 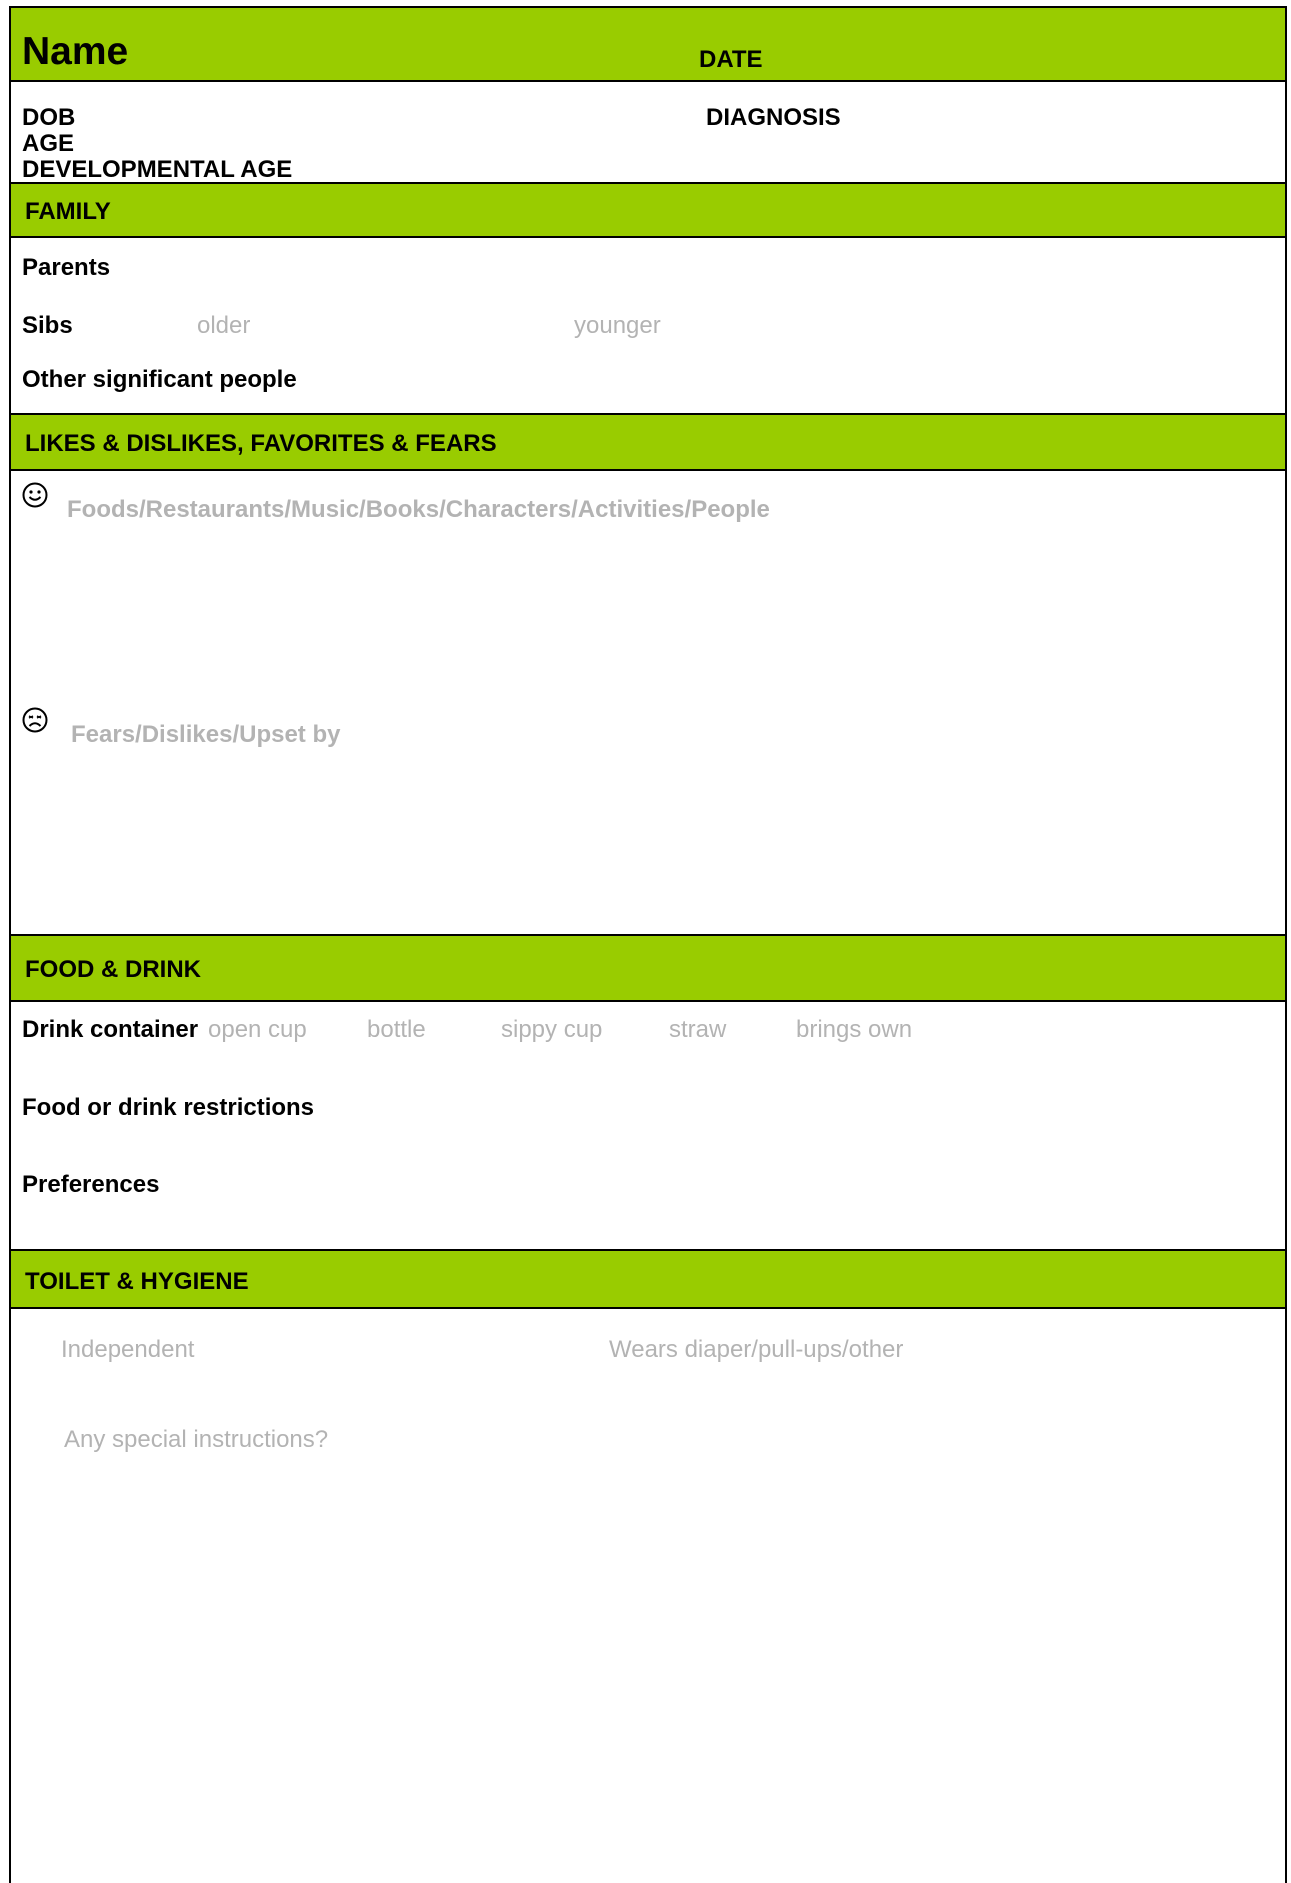 I want to click on restrictions-label: Food or drink restrictions, so click(x=168, y=1107).